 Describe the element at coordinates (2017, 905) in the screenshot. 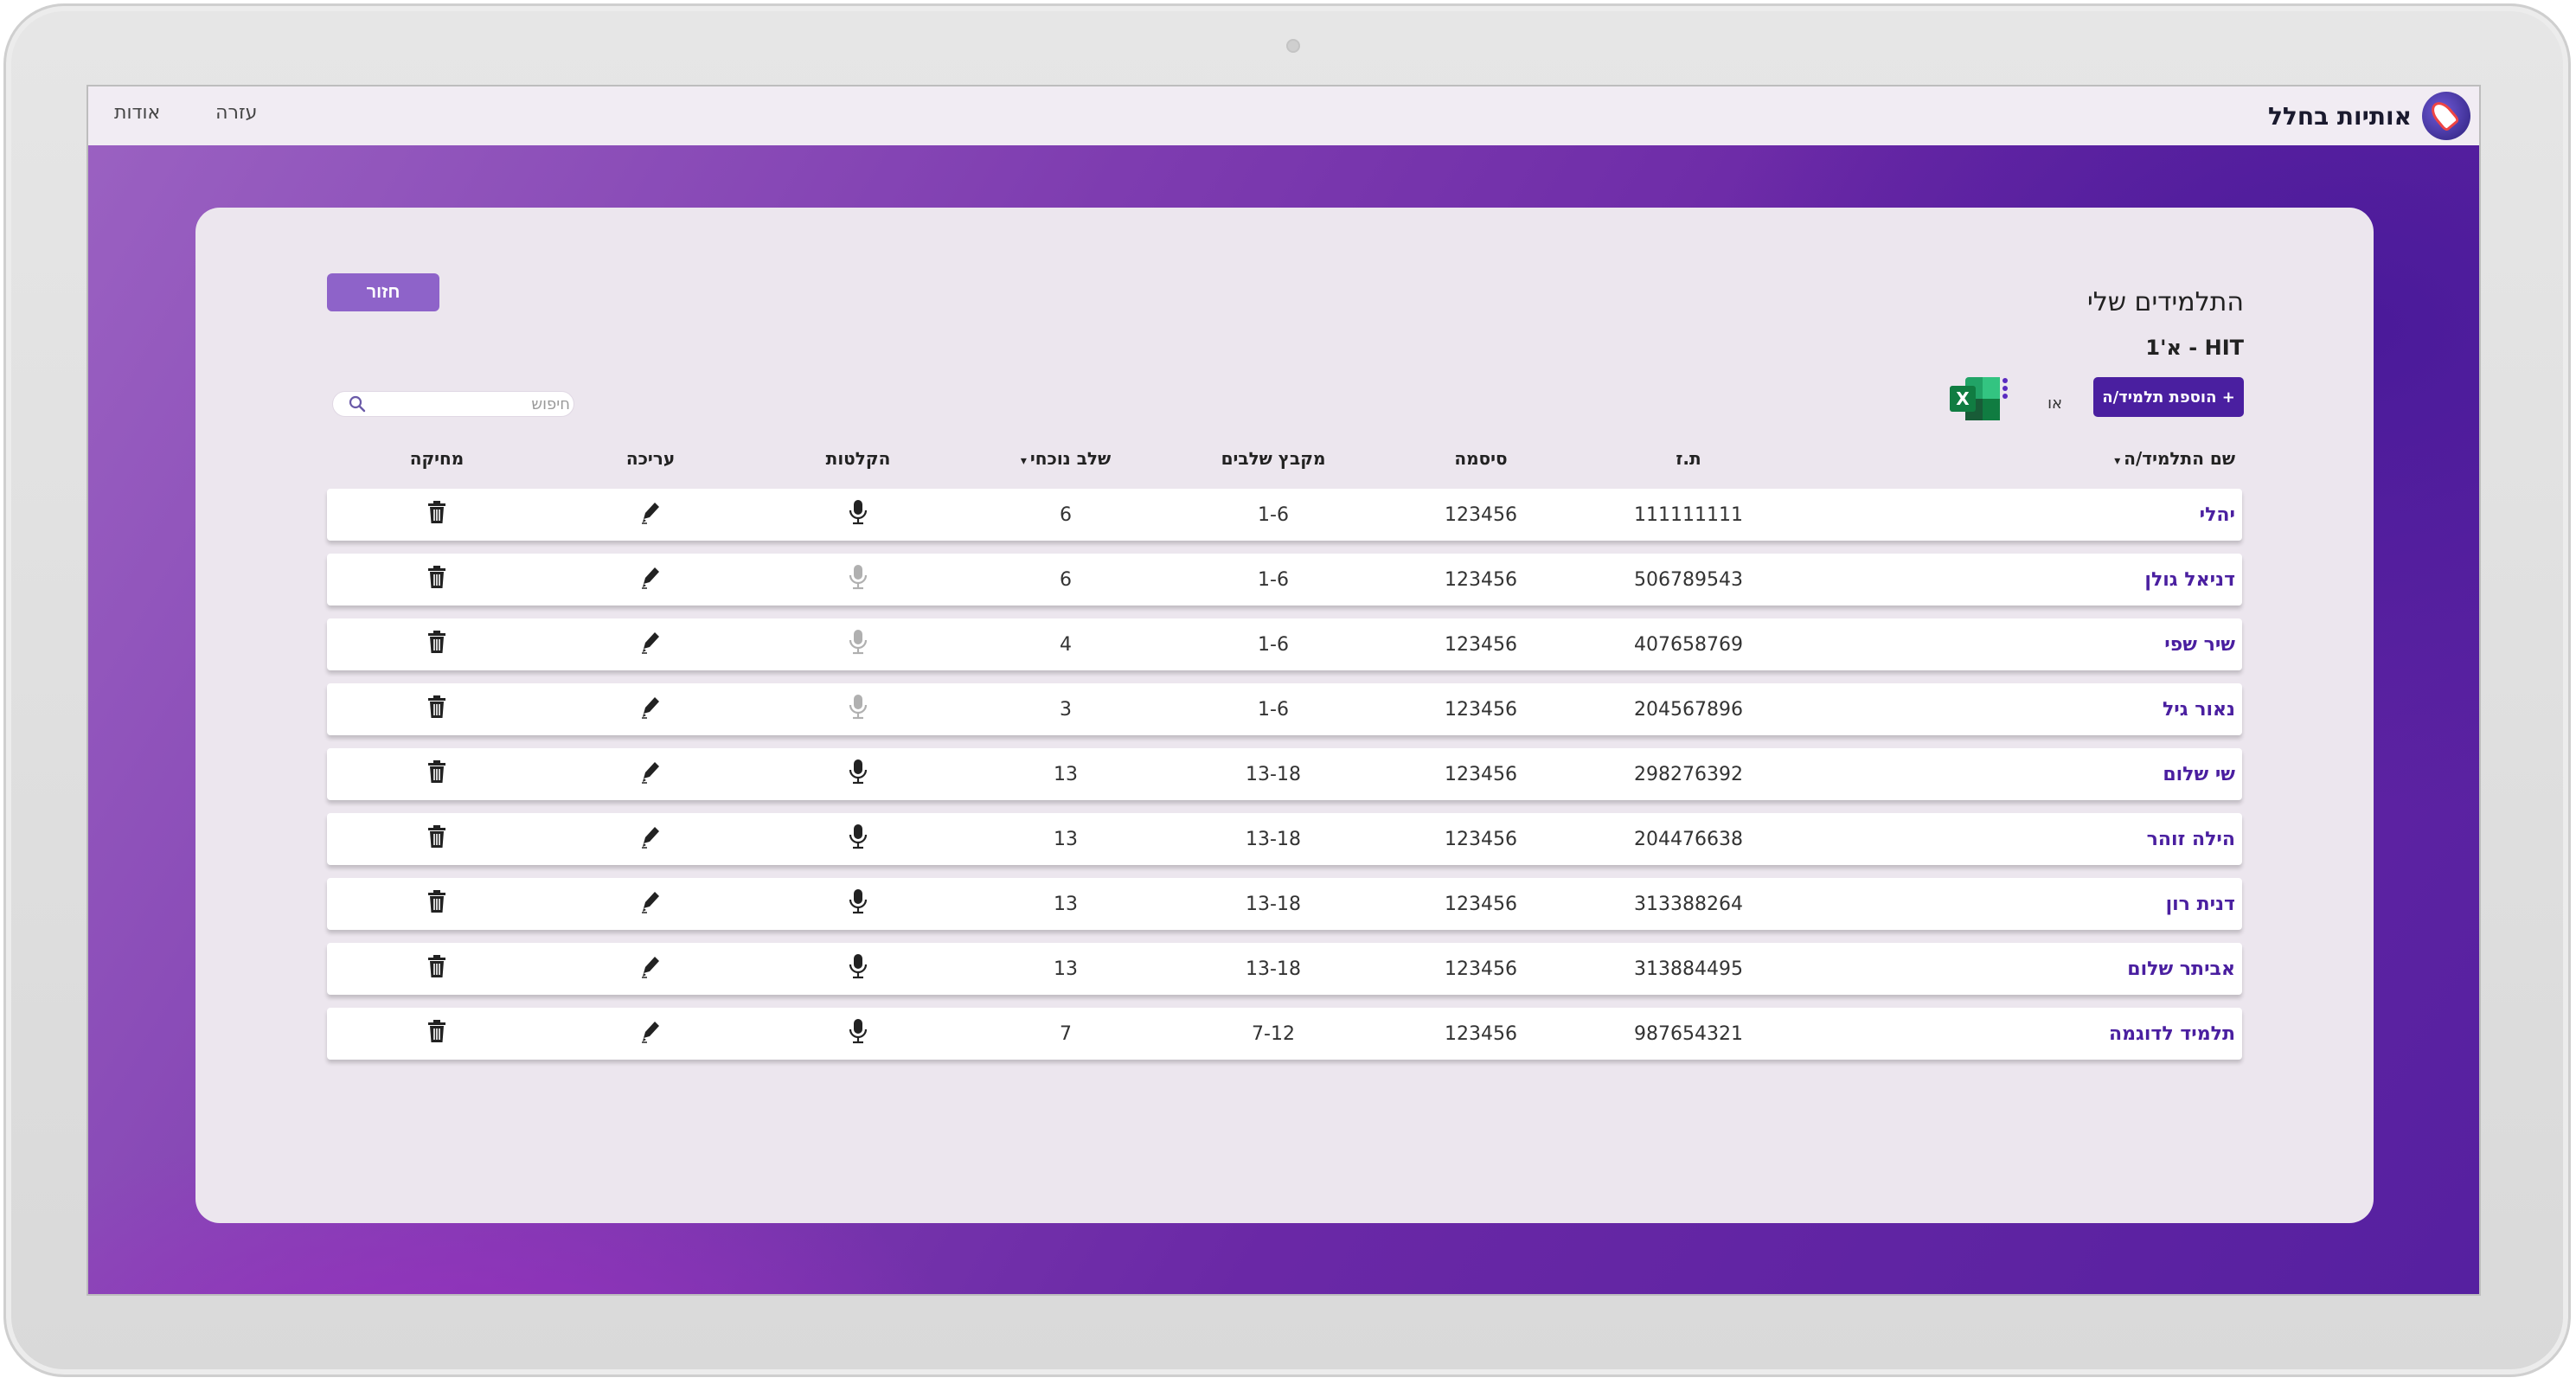

I see `student-name-link: דנית רון` at that location.